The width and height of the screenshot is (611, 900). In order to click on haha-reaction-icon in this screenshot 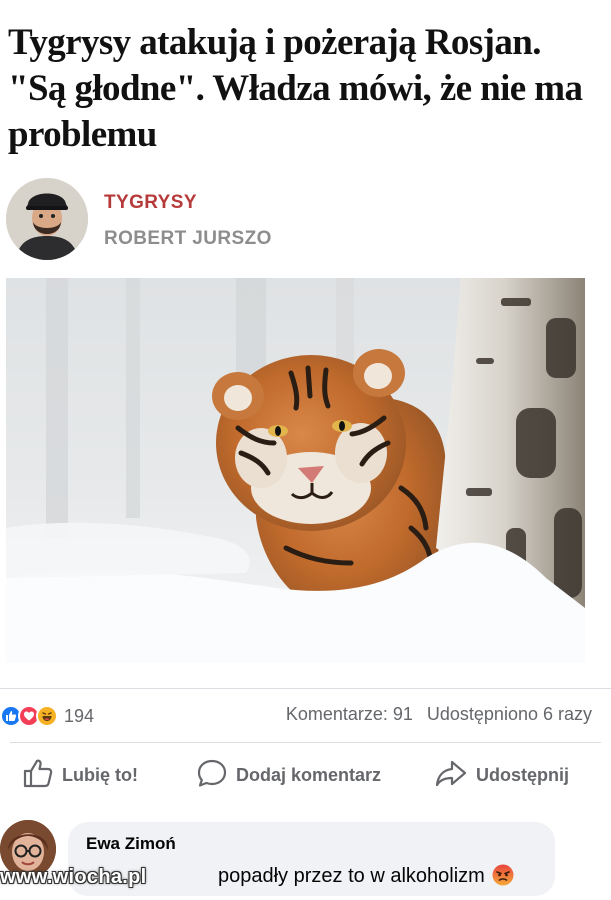, I will do `click(47, 716)`.